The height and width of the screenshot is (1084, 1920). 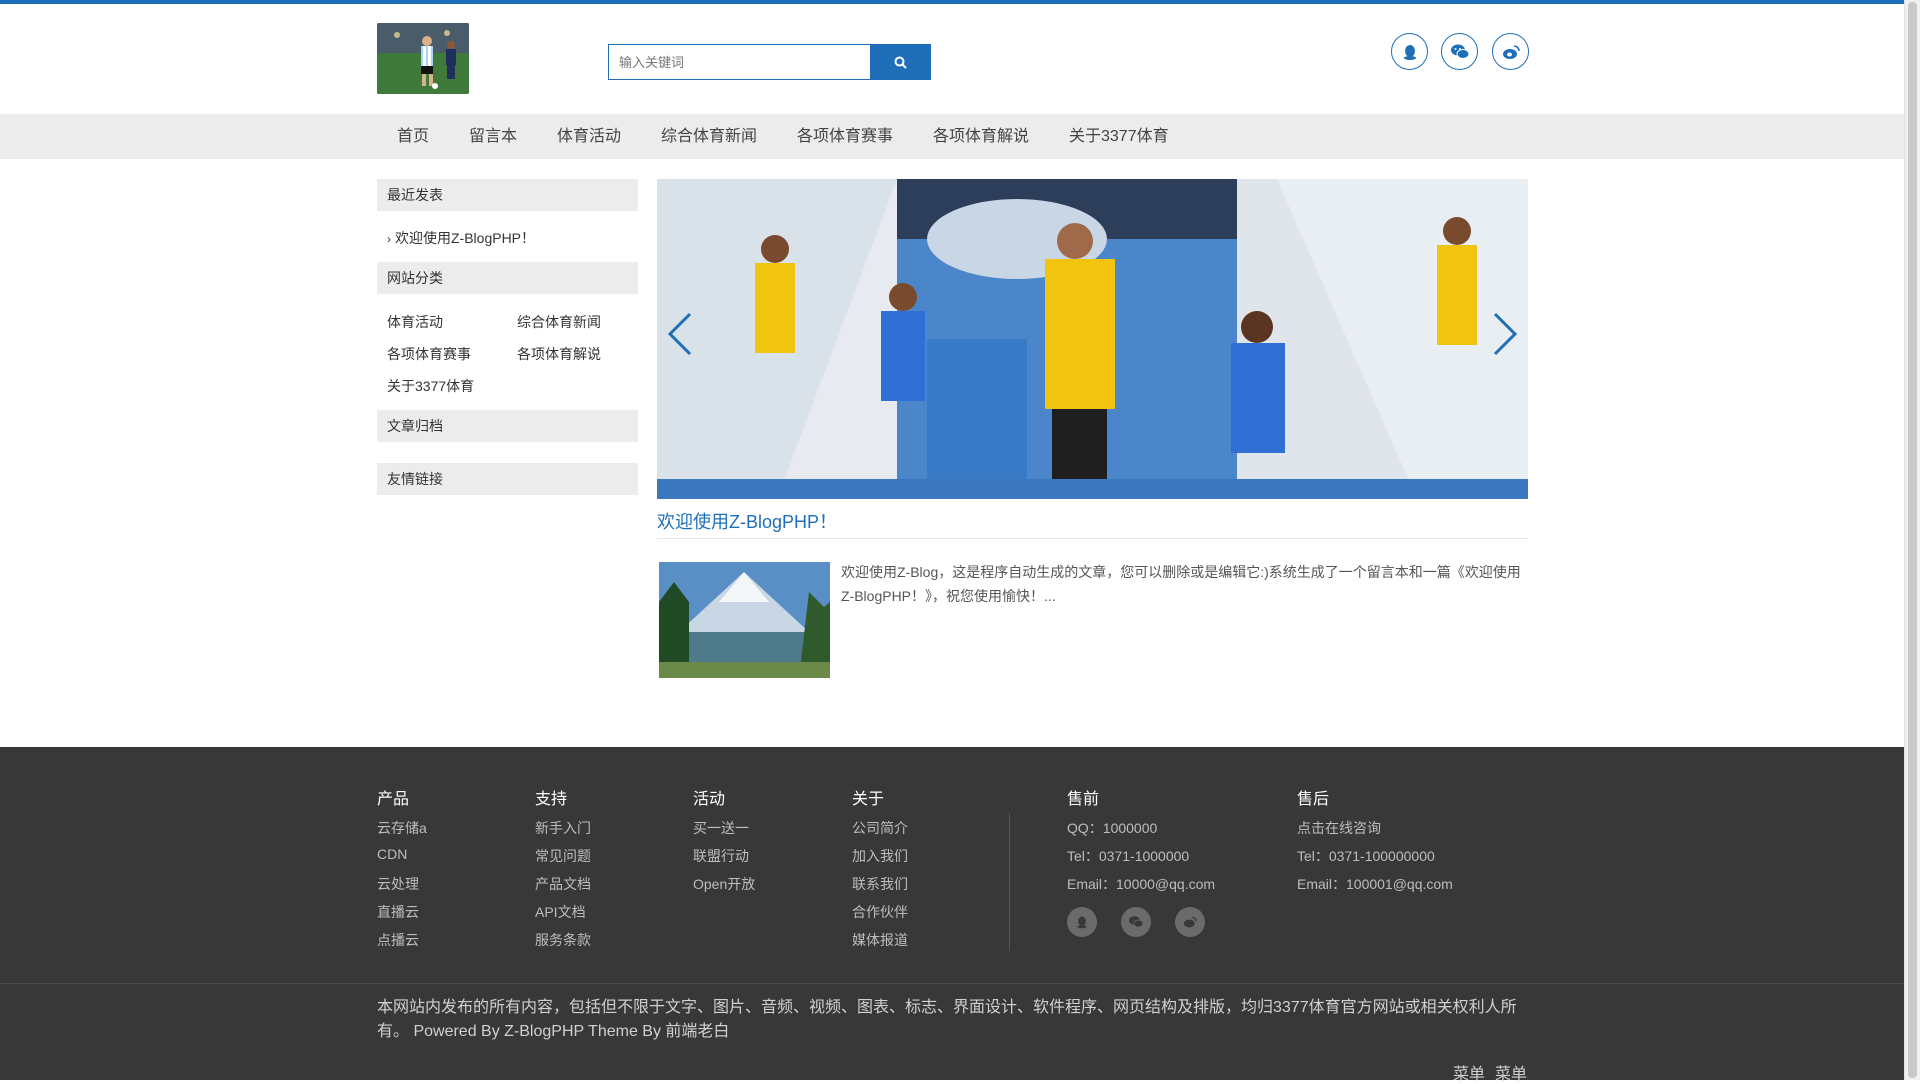 What do you see at coordinates (398, 912) in the screenshot?
I see `footer-link: 直播云` at bounding box center [398, 912].